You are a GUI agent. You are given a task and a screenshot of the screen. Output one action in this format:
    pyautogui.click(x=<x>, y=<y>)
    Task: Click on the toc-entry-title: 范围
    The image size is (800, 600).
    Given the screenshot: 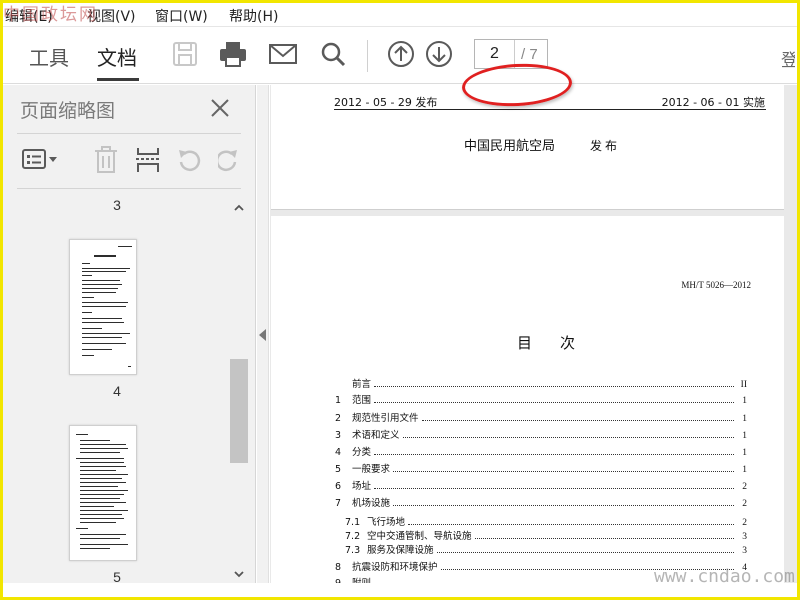 What is the action you would take?
    pyautogui.click(x=362, y=400)
    